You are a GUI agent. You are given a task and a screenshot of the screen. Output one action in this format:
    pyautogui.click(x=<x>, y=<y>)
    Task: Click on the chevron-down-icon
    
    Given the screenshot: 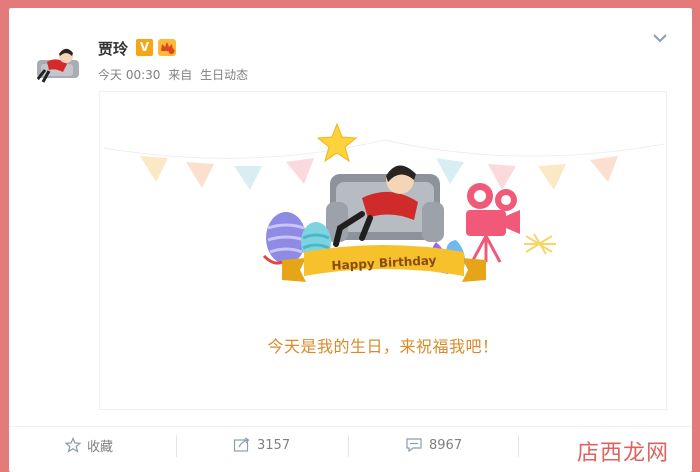 What is the action you would take?
    pyautogui.click(x=660, y=38)
    